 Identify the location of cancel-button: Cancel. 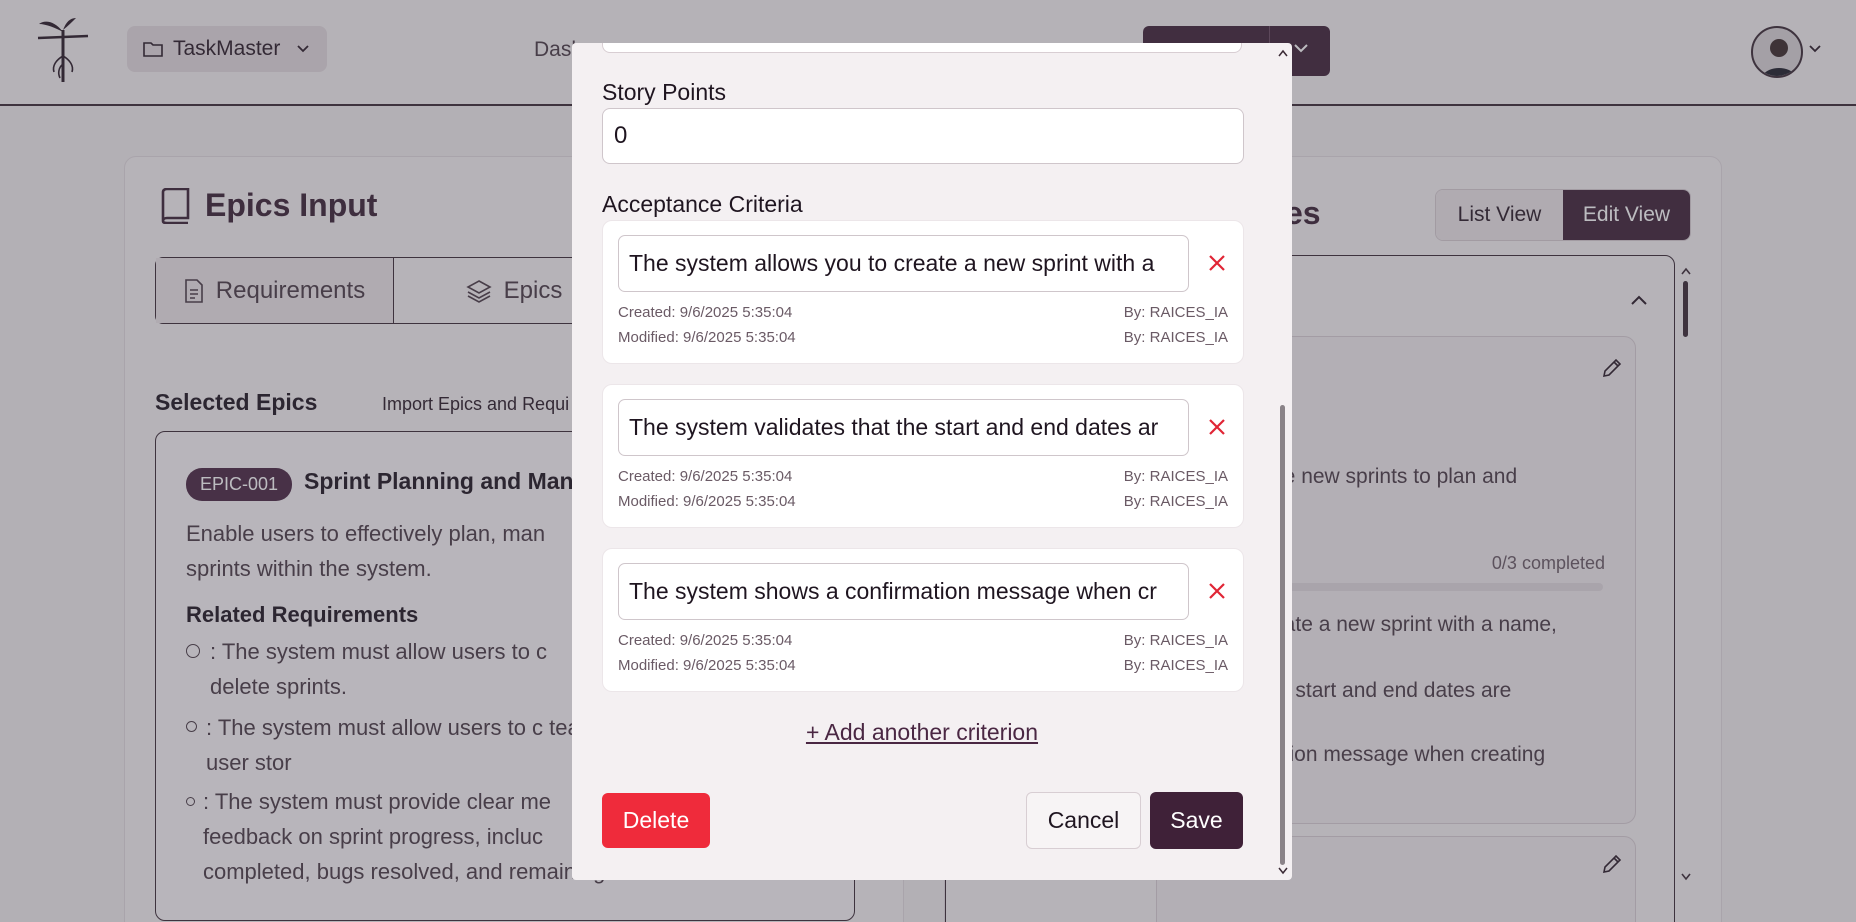
(1083, 820).